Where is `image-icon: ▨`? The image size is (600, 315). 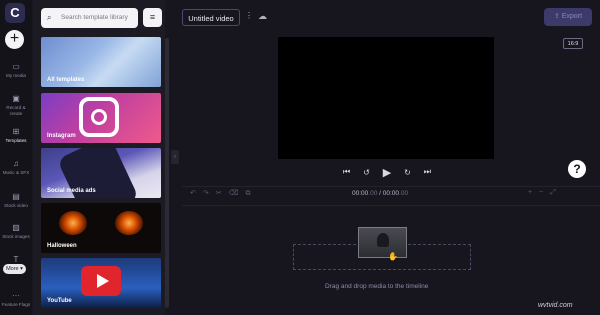 image-icon: ▨ is located at coordinates (16, 227).